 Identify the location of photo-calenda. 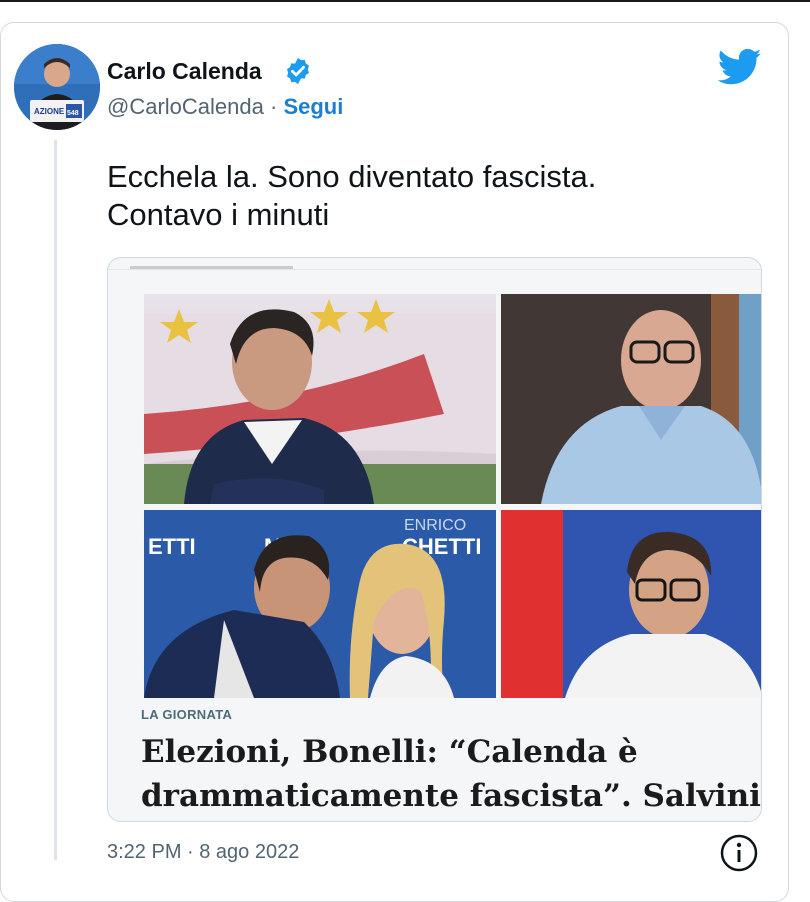
(631, 604).